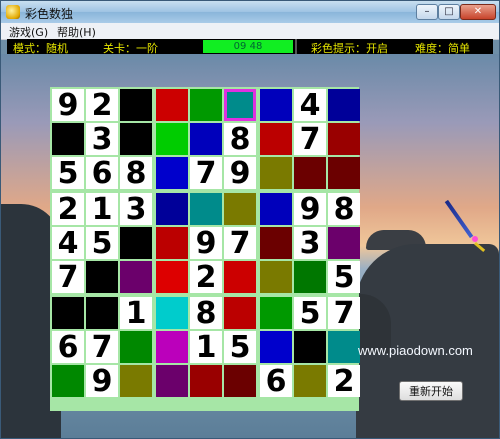 This screenshot has height=439, width=500. What do you see at coordinates (478, 12) in the screenshot?
I see `close-button: ✕` at bounding box center [478, 12].